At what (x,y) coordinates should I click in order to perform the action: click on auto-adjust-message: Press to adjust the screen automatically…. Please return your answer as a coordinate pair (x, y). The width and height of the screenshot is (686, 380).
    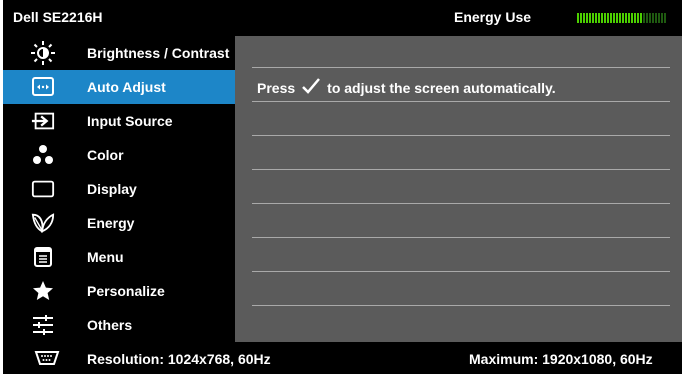
    Looking at the image, I should click on (406, 87).